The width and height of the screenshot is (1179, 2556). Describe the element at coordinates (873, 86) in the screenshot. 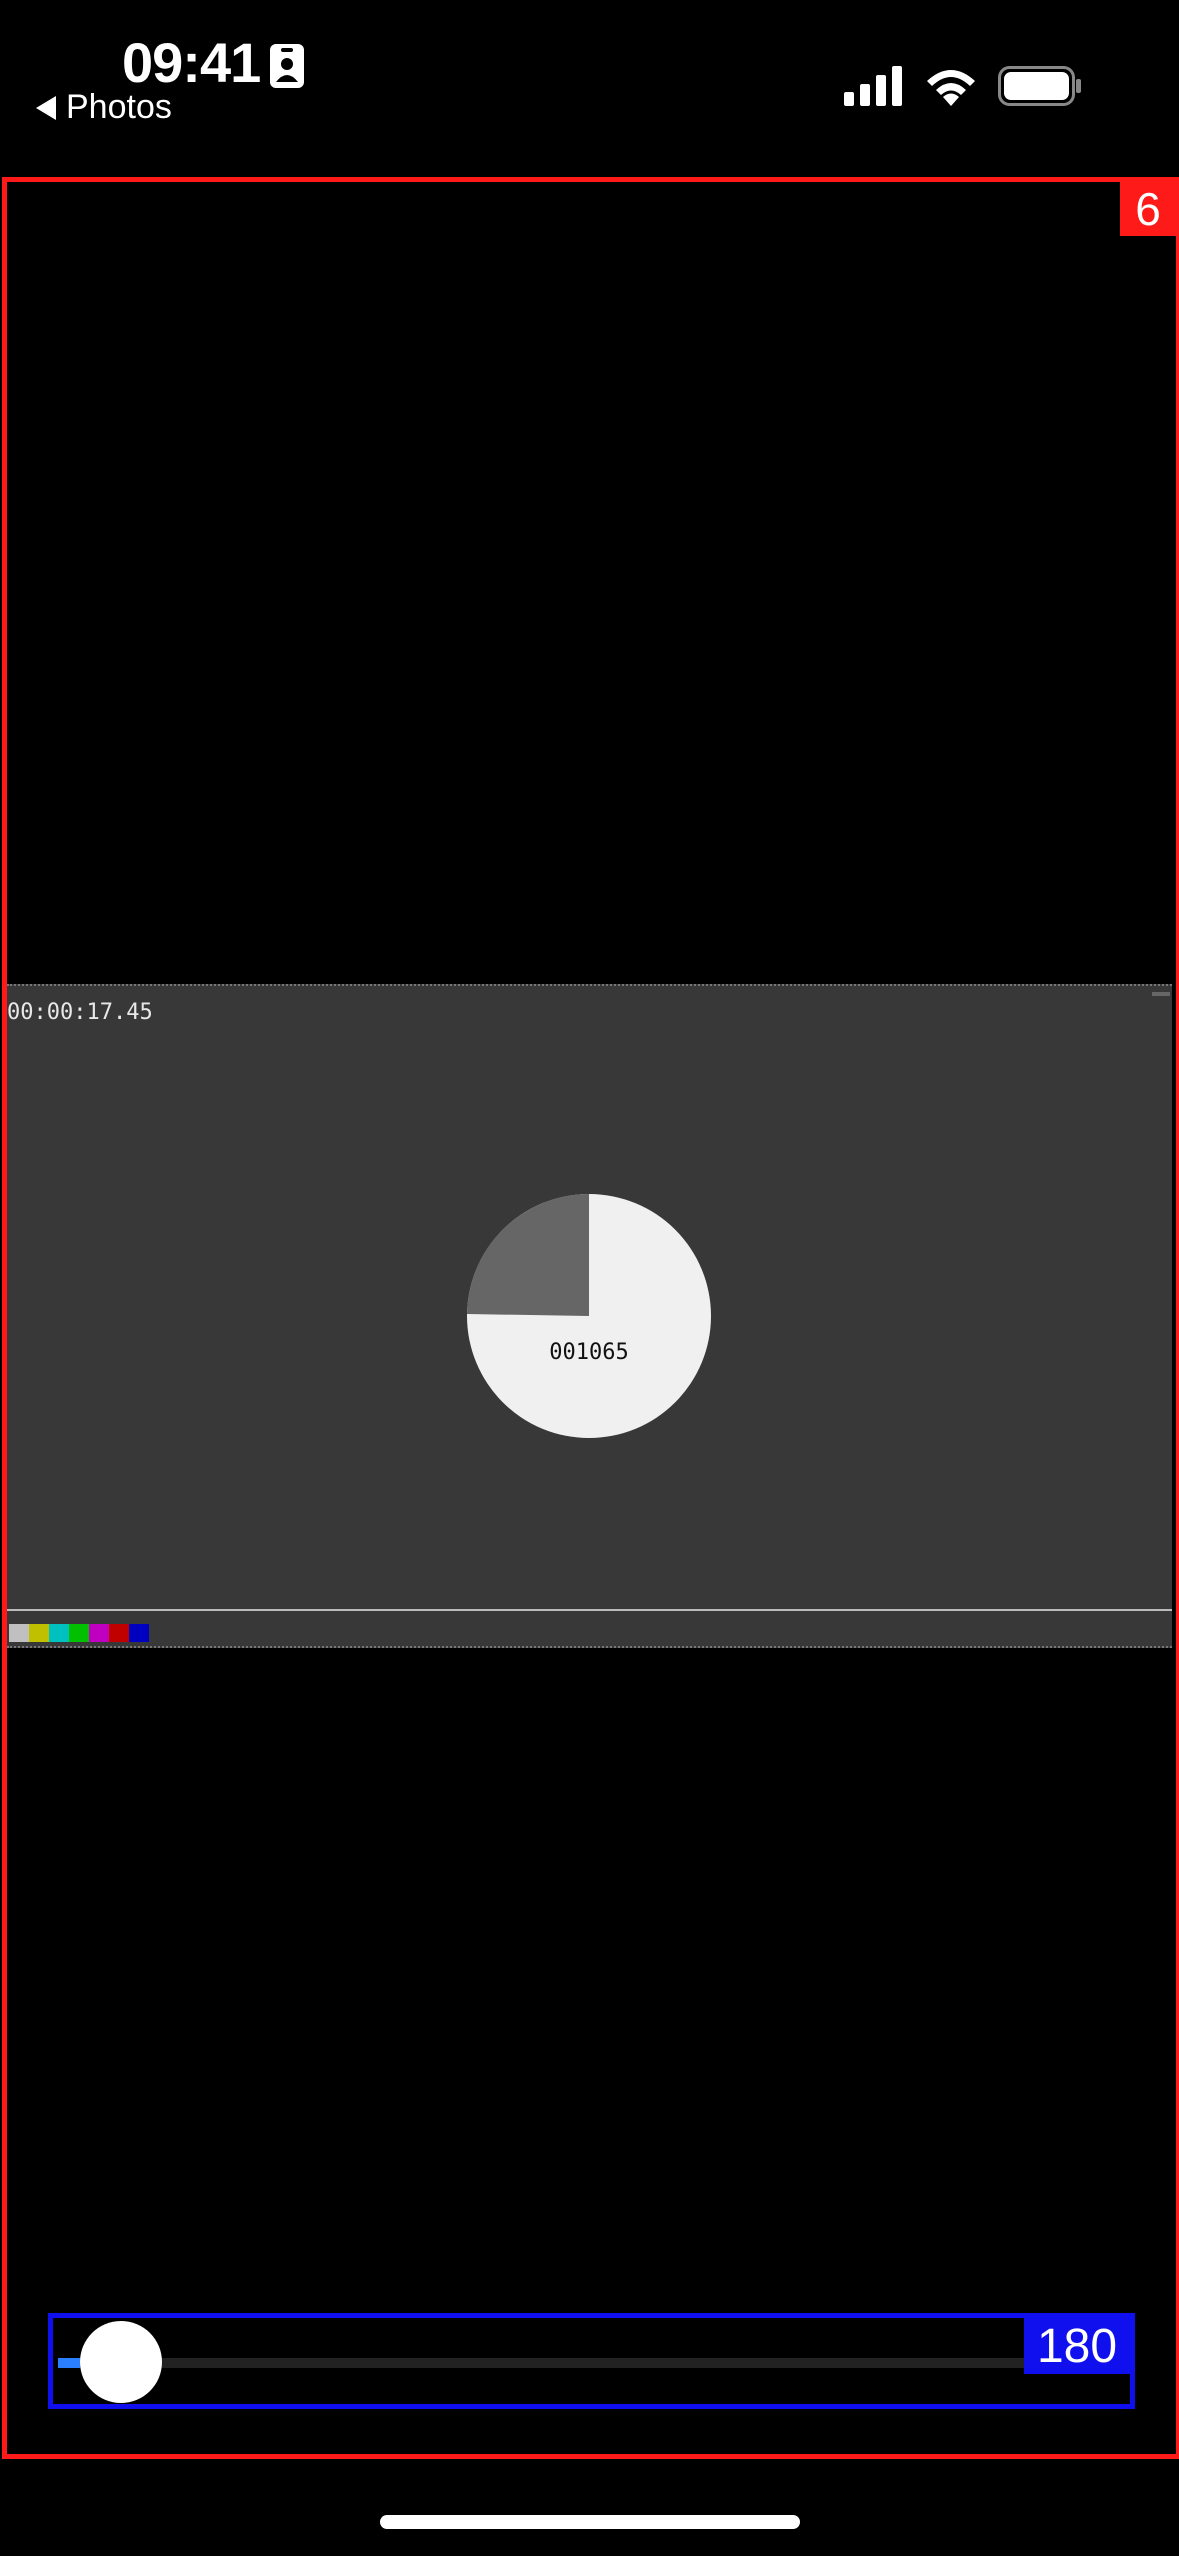

I see `cellular-signal-icon` at that location.